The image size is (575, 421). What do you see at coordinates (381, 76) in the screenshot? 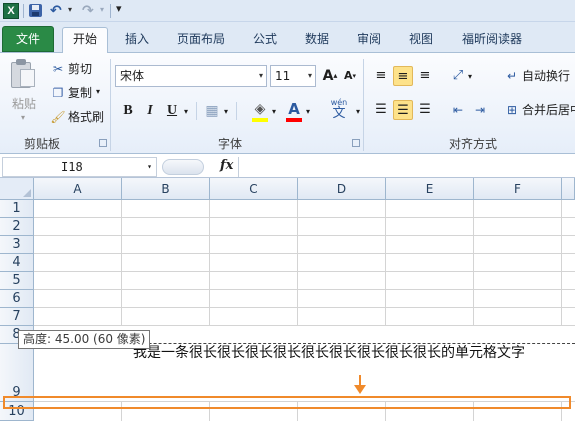
I see `align-top-icon: ≡` at bounding box center [381, 76].